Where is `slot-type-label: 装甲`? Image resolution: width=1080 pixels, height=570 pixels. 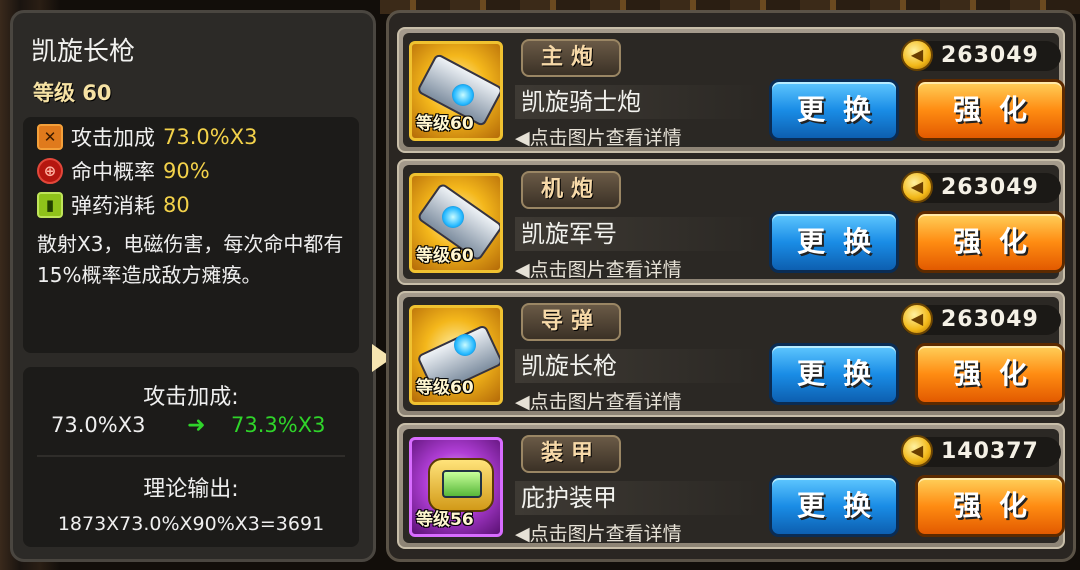 slot-type-label: 装甲 is located at coordinates (571, 454).